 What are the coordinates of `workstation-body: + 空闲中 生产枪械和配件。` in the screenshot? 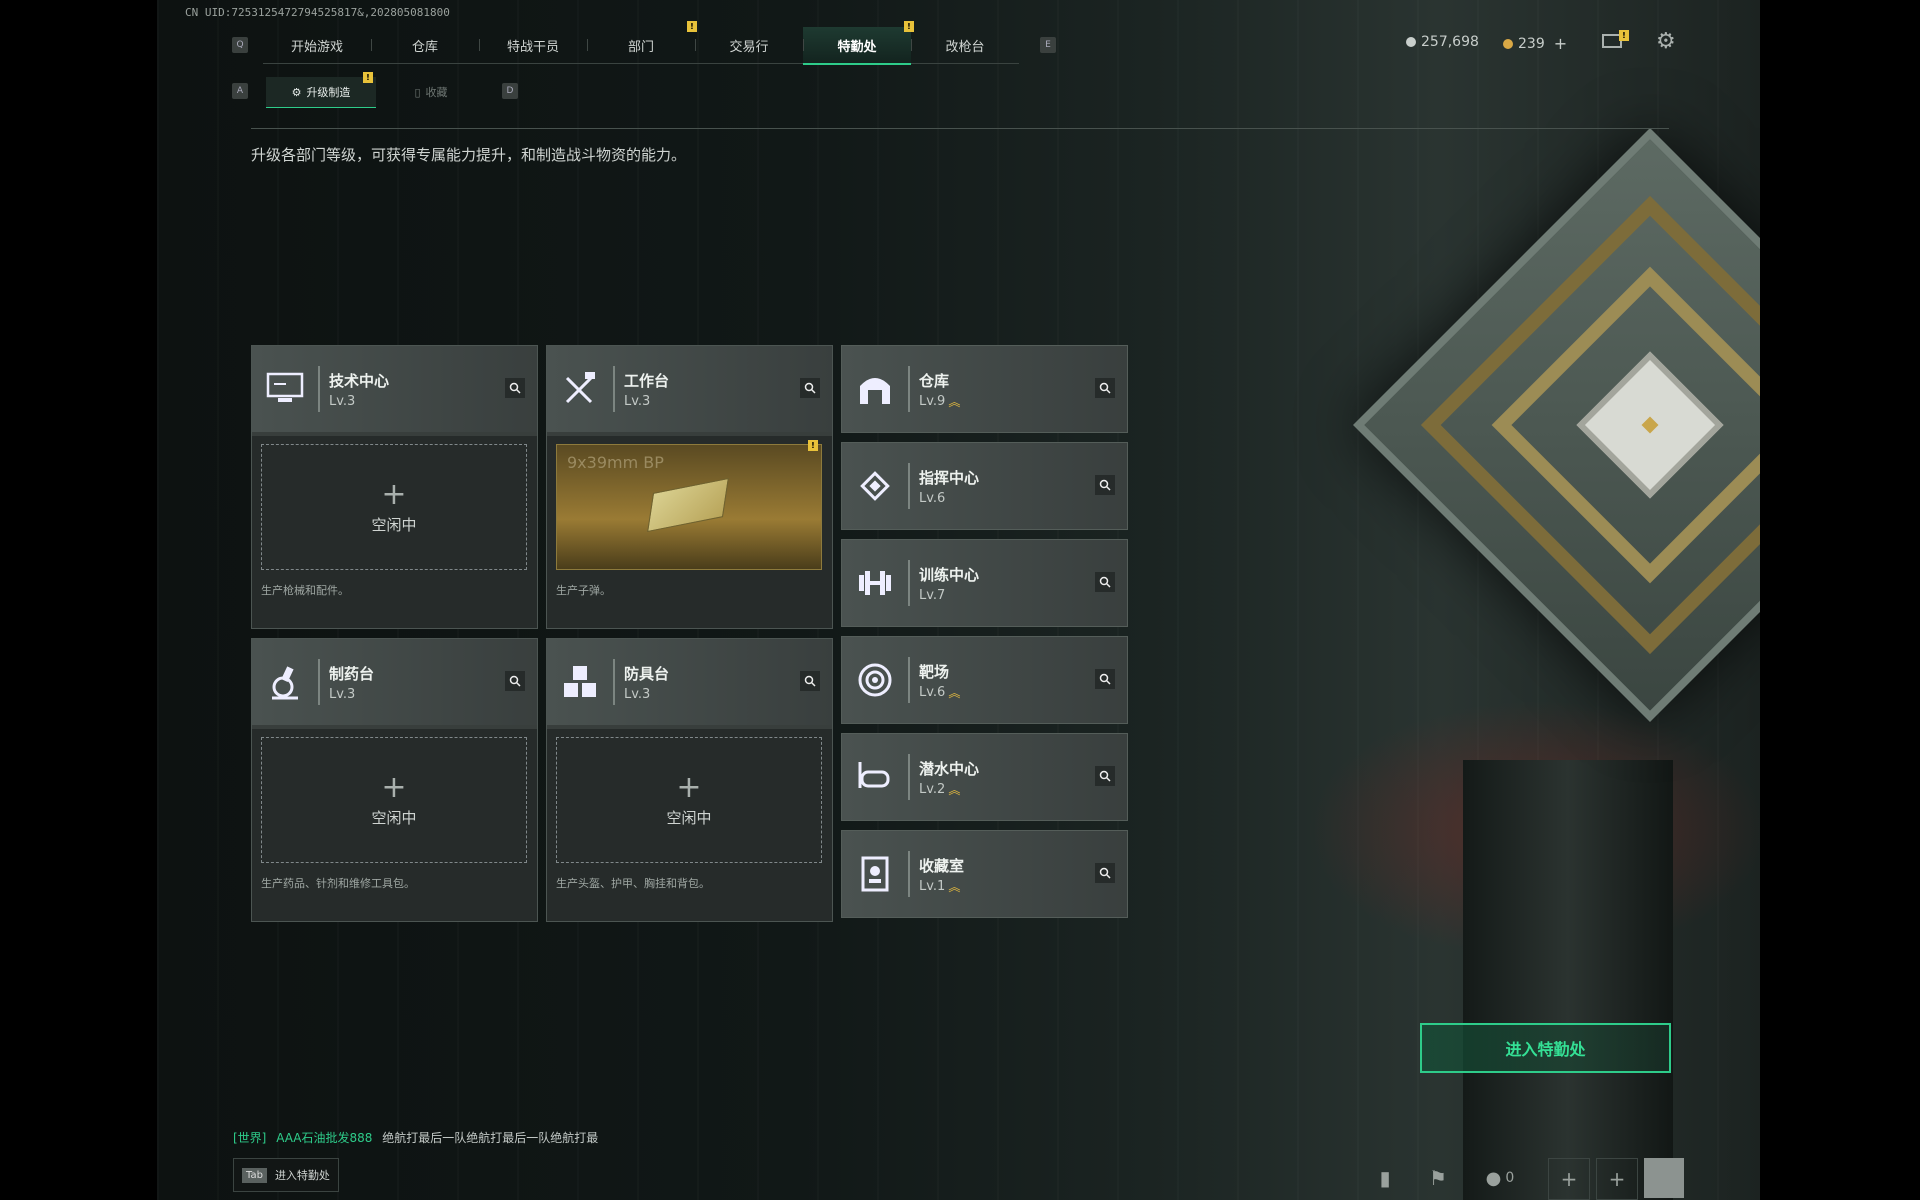 It's located at (394, 532).